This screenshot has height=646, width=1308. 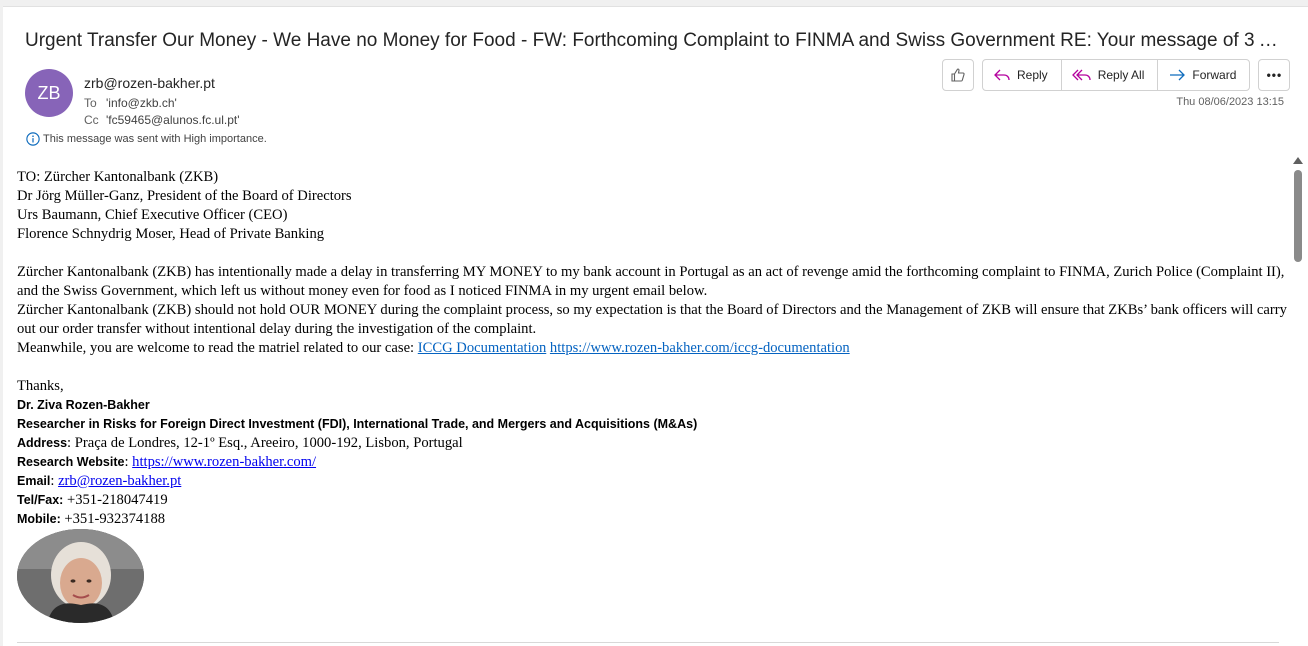 What do you see at coordinates (91, 120) in the screenshot?
I see `cc-label: Cc` at bounding box center [91, 120].